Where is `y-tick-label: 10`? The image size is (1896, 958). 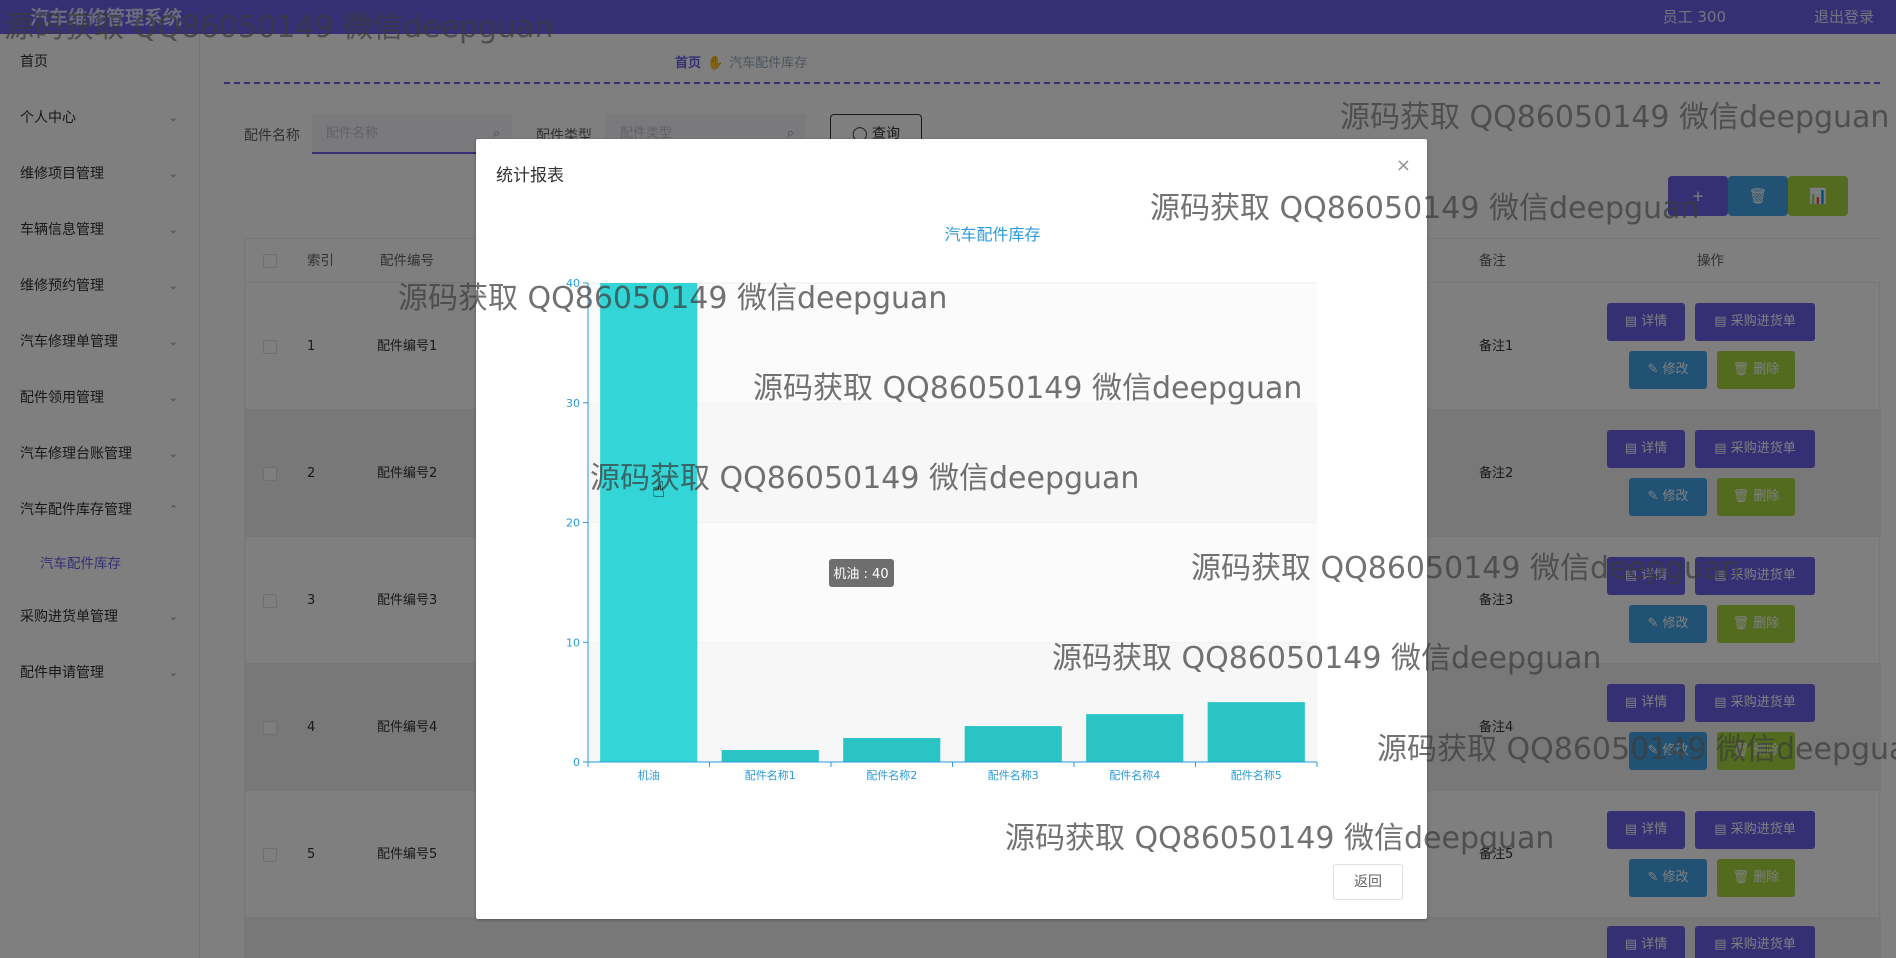 y-tick-label: 10 is located at coordinates (573, 642).